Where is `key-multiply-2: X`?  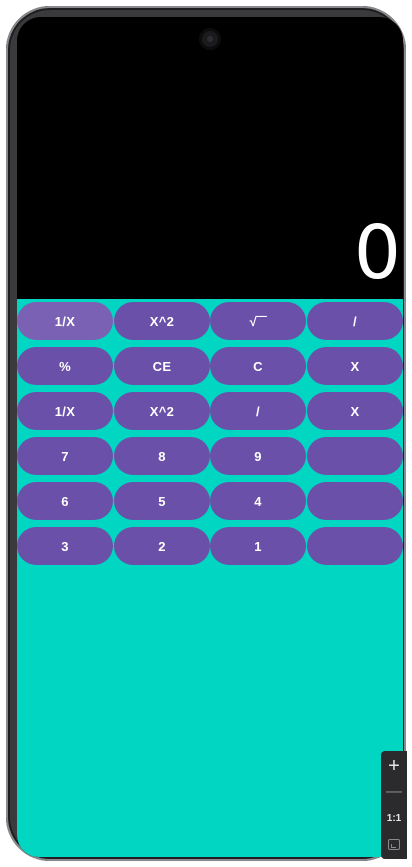
key-multiply-2: X is located at coordinates (355, 411).